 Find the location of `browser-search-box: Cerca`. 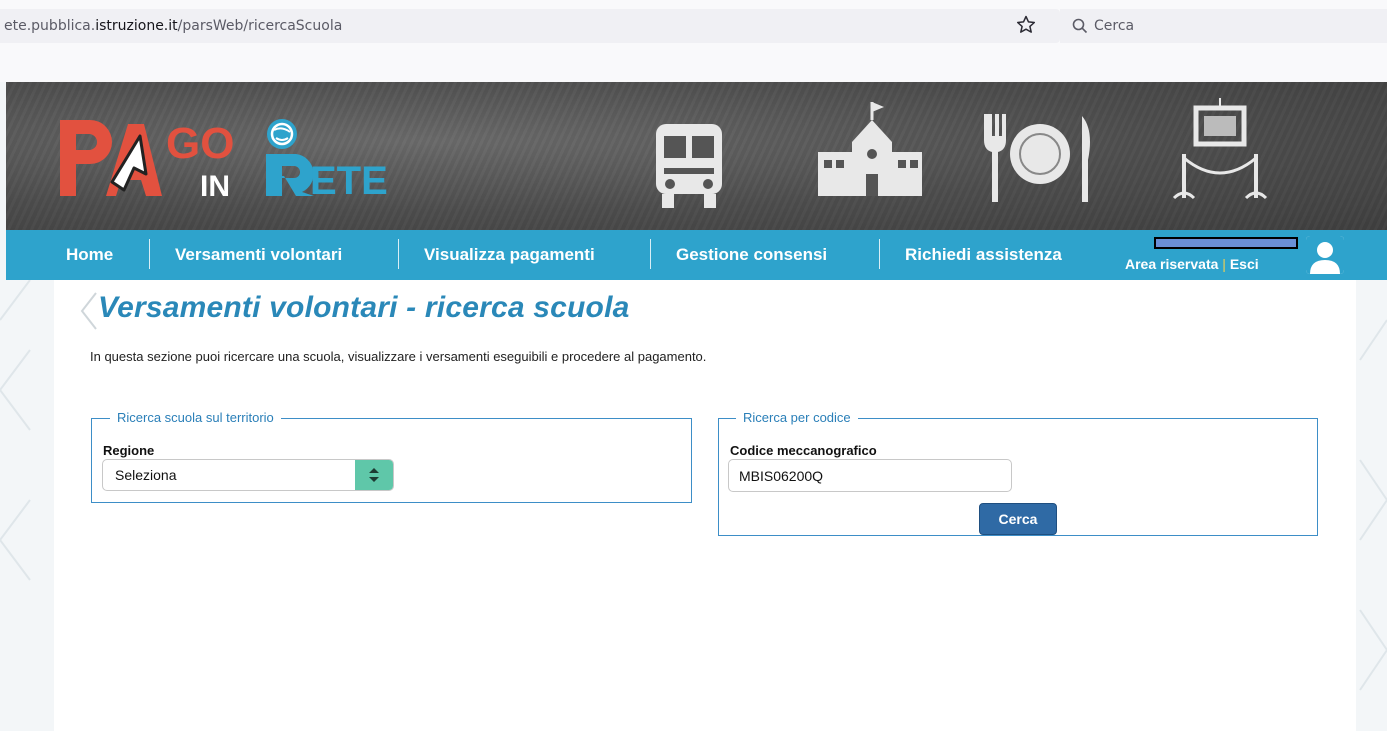

browser-search-box: Cerca is located at coordinates (1223, 26).